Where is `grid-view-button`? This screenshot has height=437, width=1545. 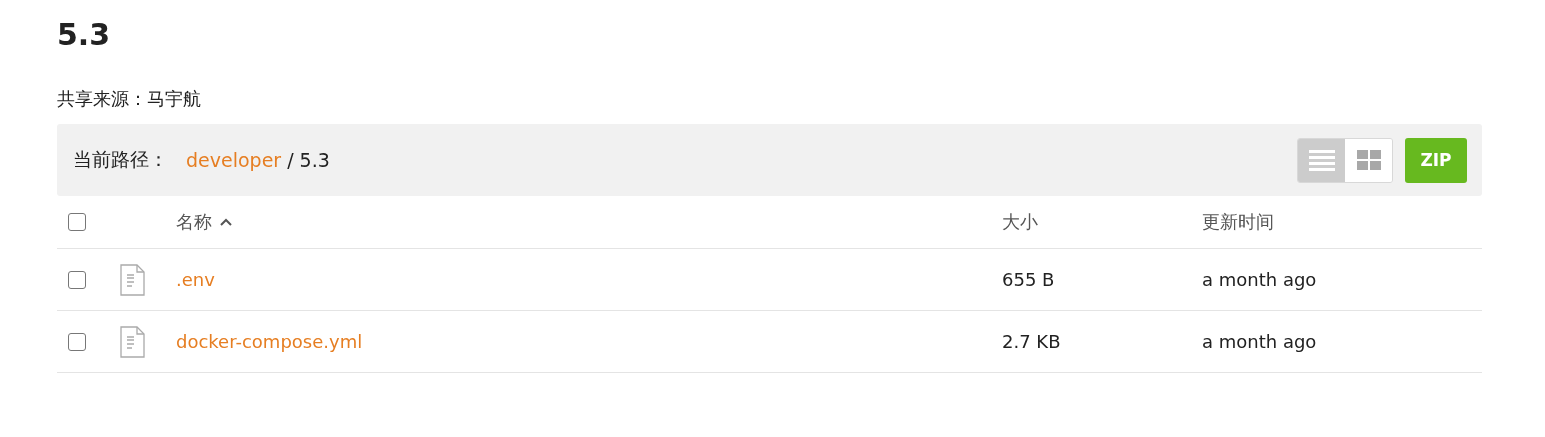
grid-view-button is located at coordinates (1368, 160).